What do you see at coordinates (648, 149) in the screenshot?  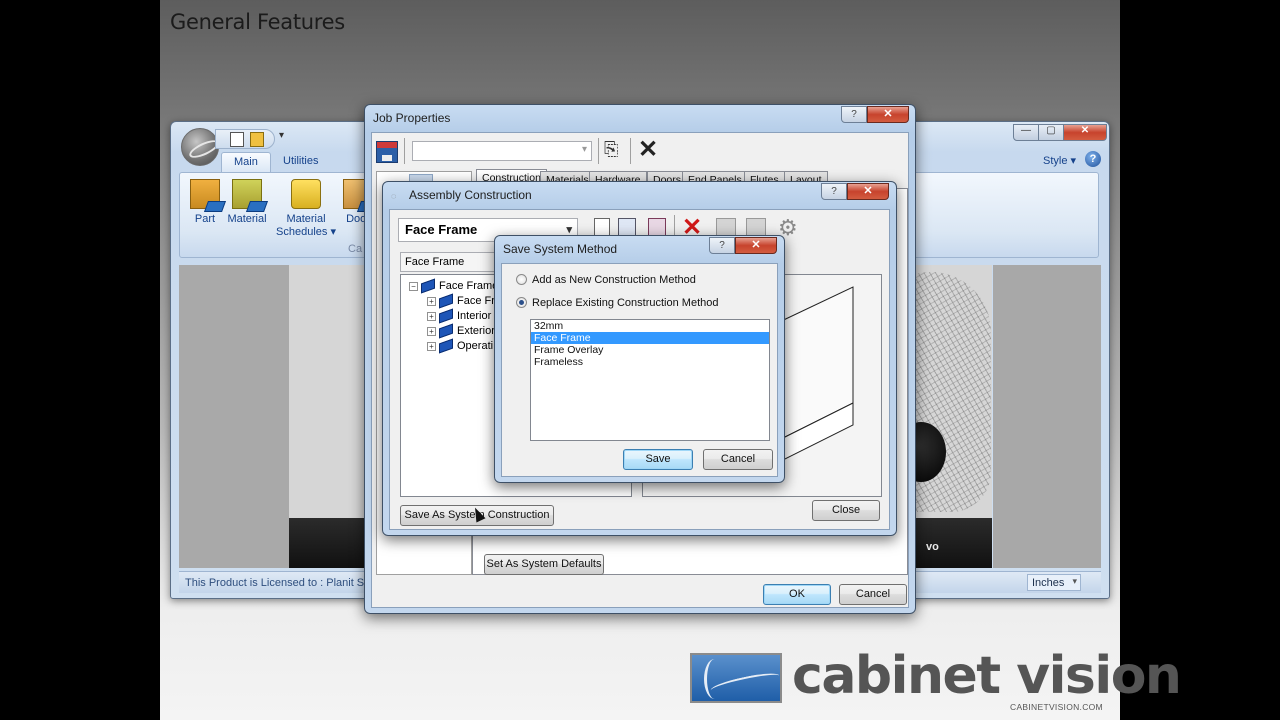 I see `delete-icon: ✕` at bounding box center [648, 149].